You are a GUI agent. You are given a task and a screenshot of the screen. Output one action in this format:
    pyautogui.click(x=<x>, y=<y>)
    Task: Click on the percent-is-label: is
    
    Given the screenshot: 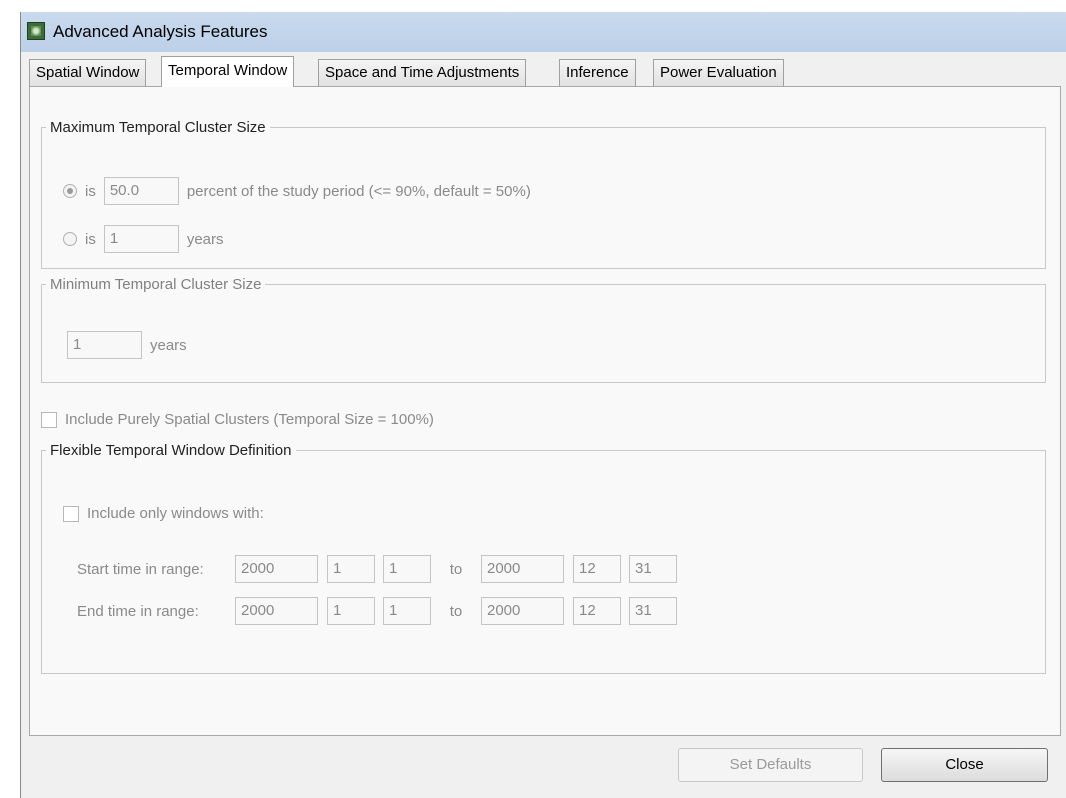 What is the action you would take?
    pyautogui.click(x=90, y=191)
    